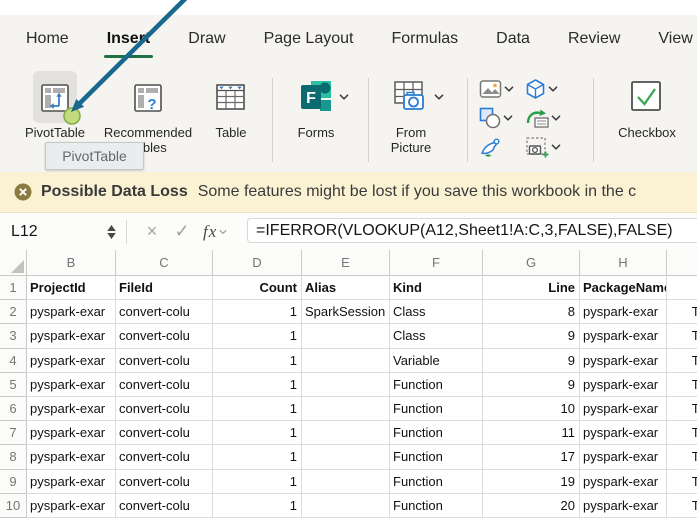 The height and width of the screenshot is (518, 697). I want to click on cell-E8, so click(346, 457).